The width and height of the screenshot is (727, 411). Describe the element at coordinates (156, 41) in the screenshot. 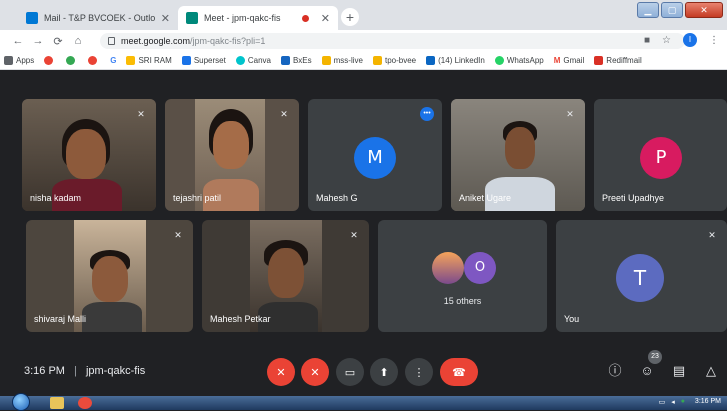

I see `url-host: meet.google.com` at that location.